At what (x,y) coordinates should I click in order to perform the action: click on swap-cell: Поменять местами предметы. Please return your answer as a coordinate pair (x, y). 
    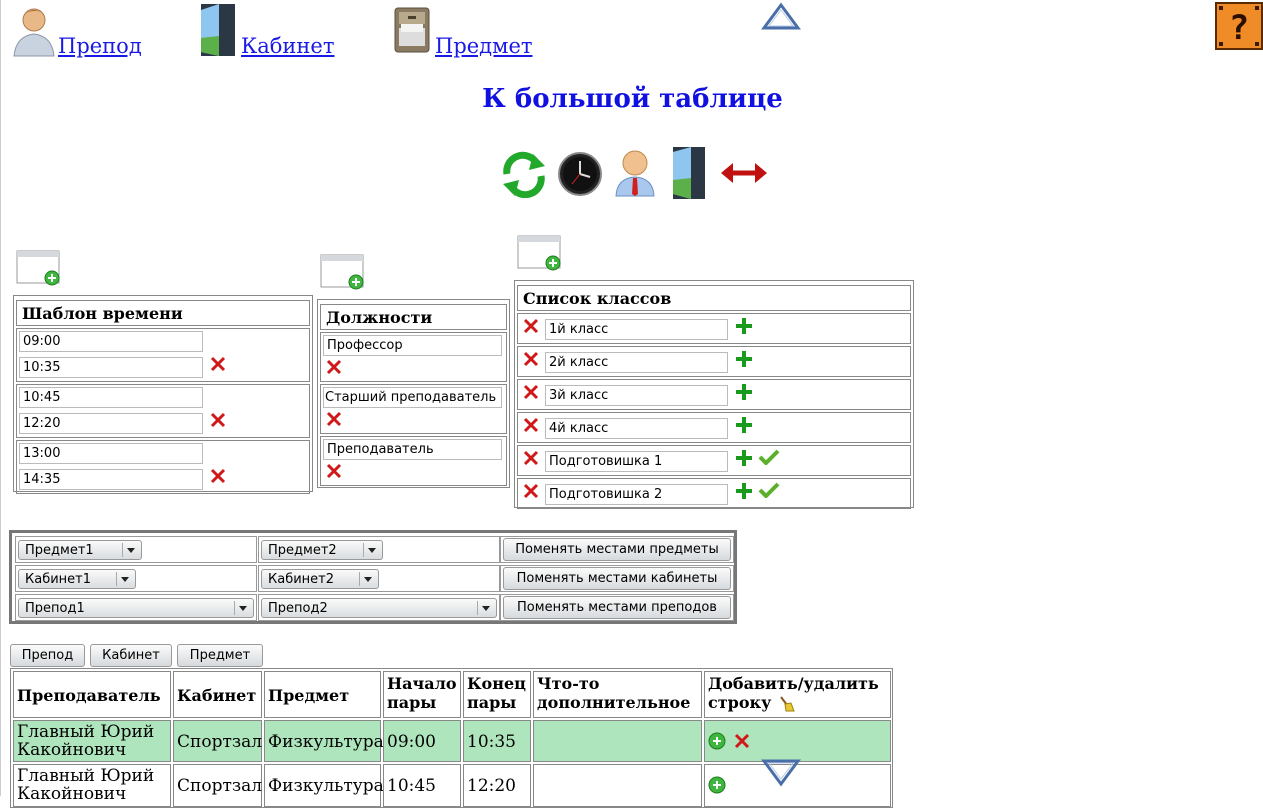
    Looking at the image, I should click on (617, 549).